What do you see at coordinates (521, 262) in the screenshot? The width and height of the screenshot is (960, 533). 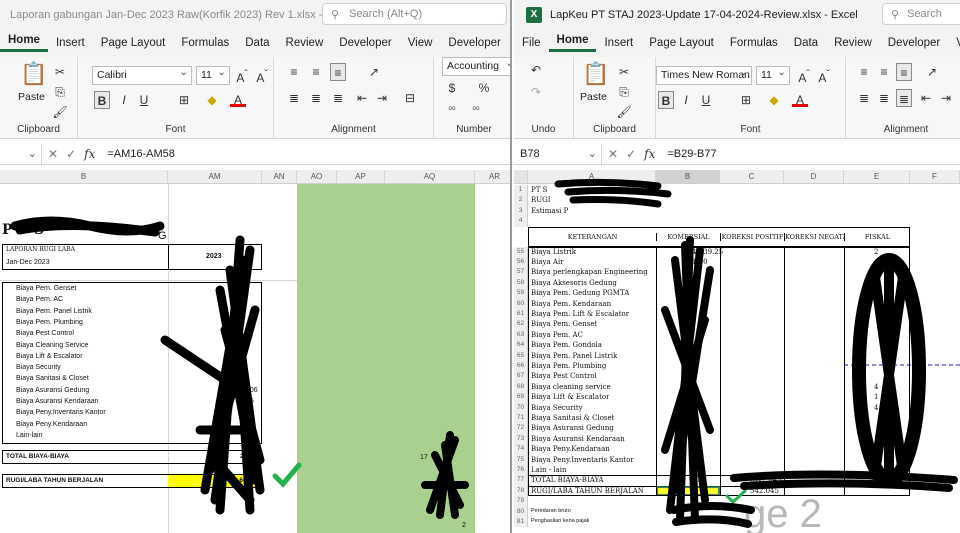 I see `row-header: 56` at bounding box center [521, 262].